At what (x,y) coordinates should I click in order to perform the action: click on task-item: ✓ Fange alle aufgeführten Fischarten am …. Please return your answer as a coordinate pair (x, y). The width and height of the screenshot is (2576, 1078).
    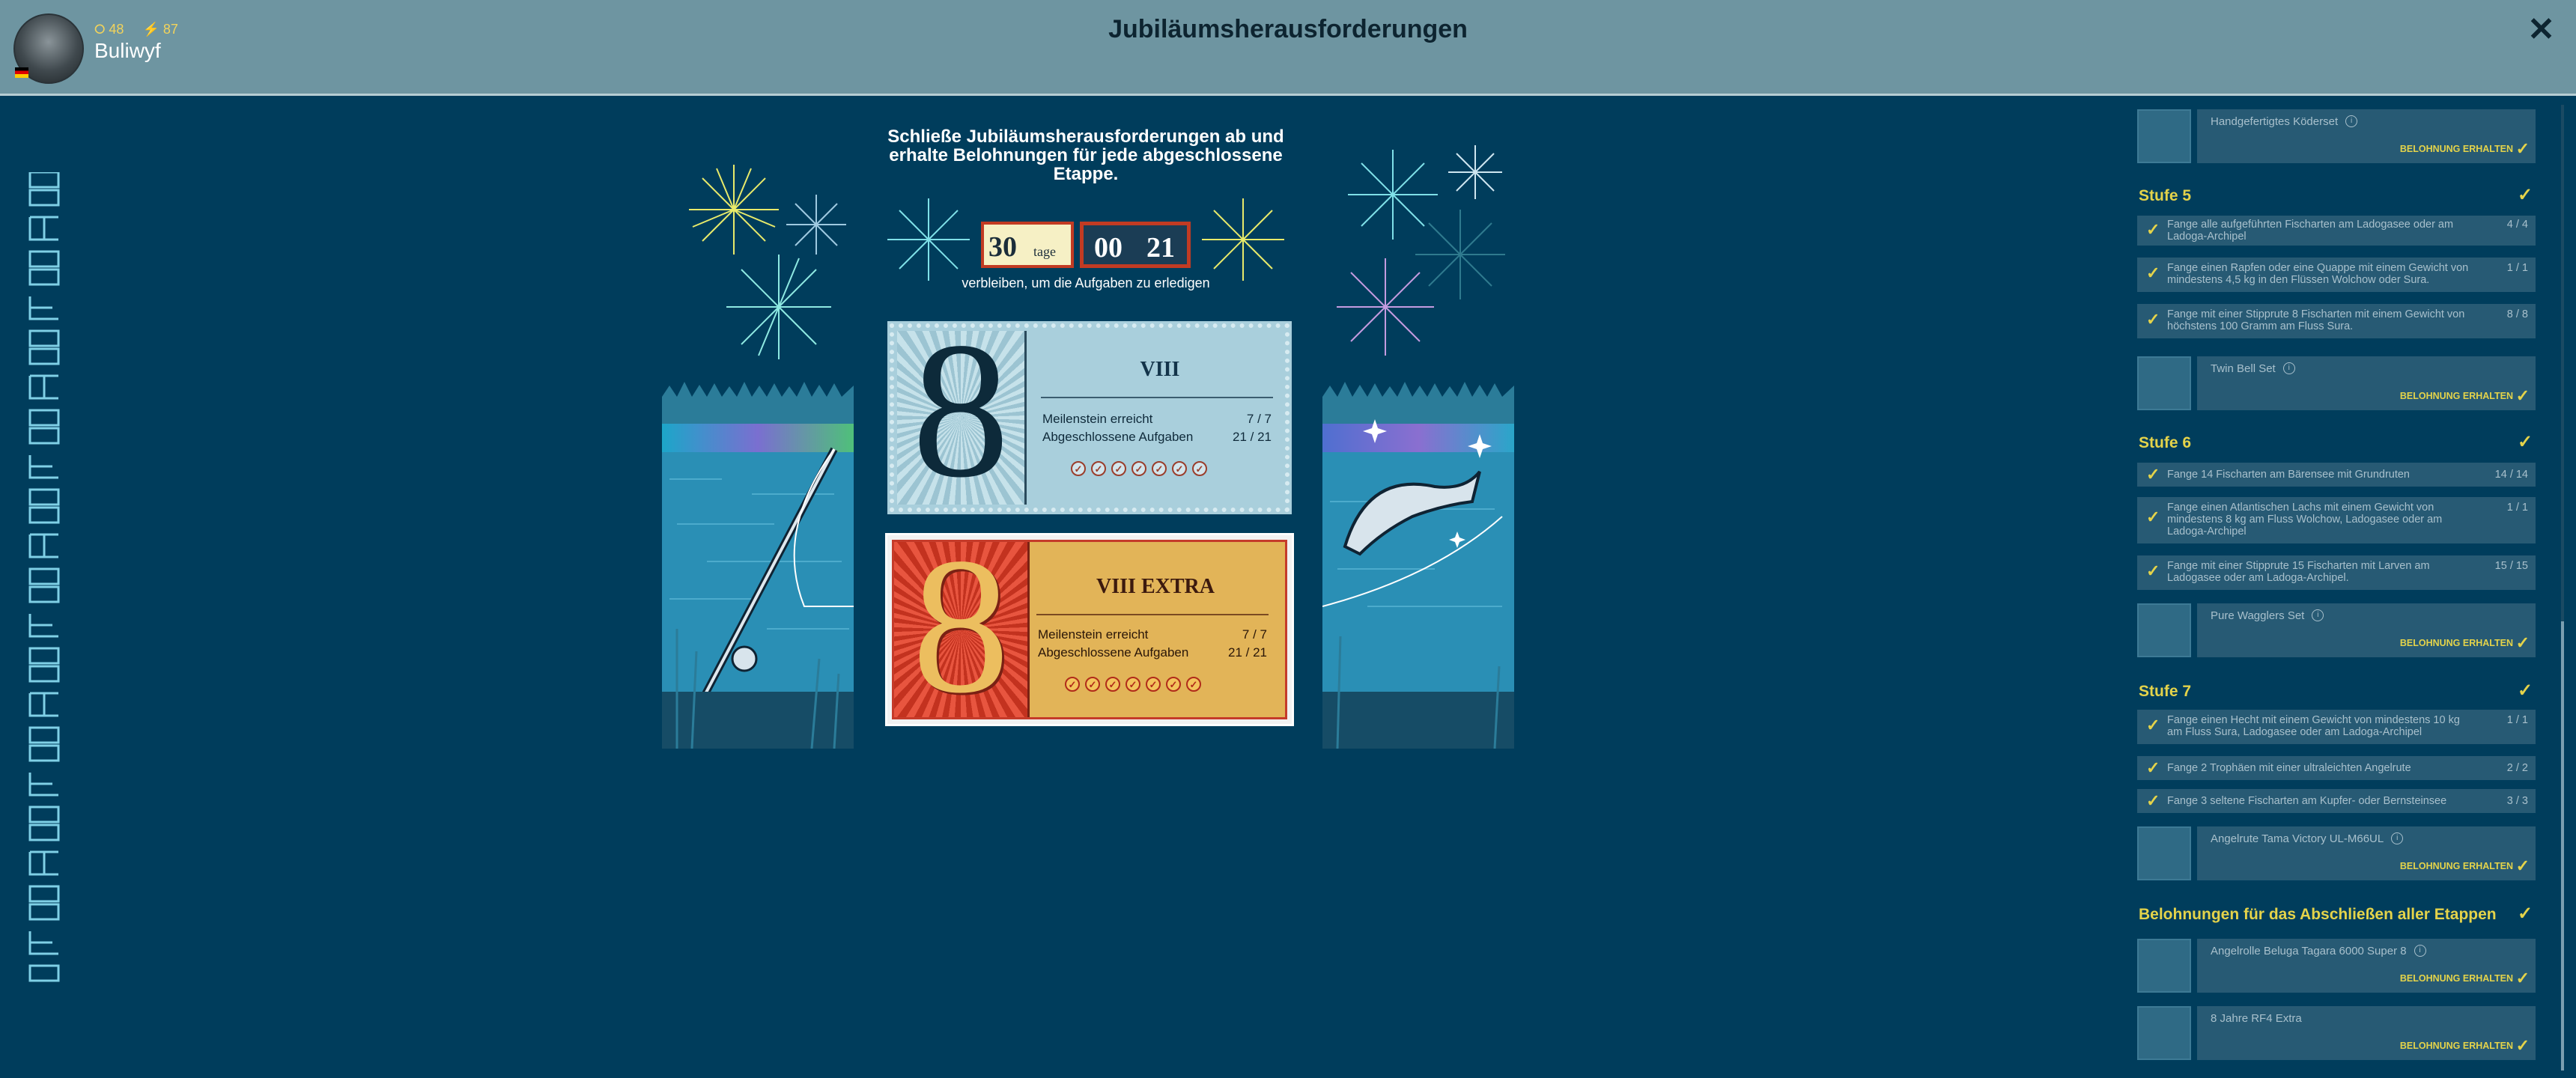
    Looking at the image, I should click on (2336, 231).